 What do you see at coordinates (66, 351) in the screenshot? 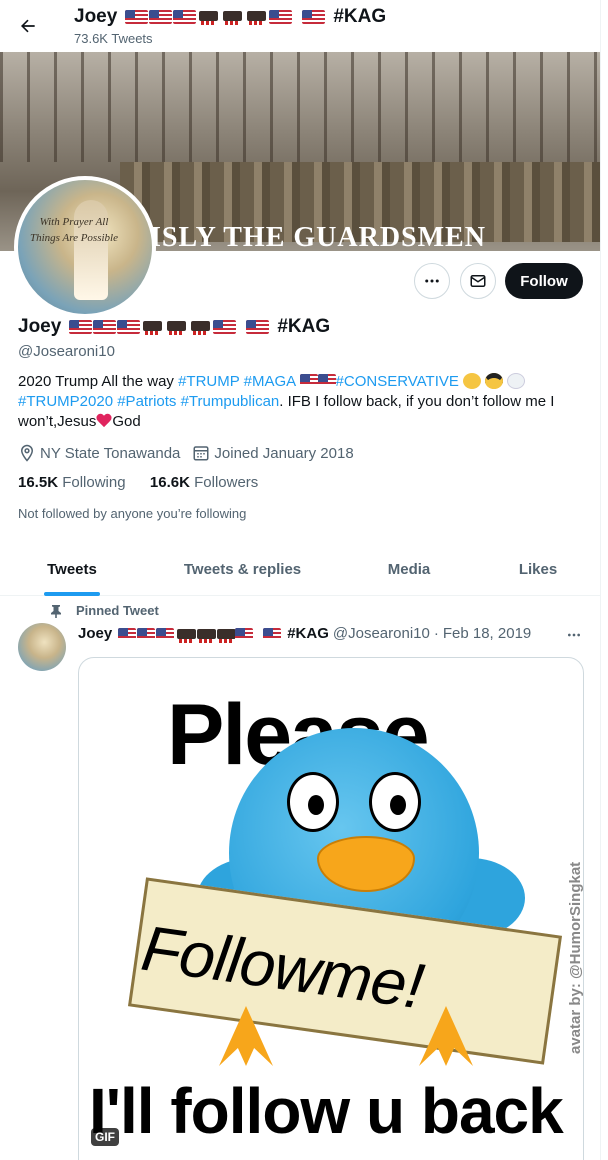
I see `profile-handle: @Josearoni10` at bounding box center [66, 351].